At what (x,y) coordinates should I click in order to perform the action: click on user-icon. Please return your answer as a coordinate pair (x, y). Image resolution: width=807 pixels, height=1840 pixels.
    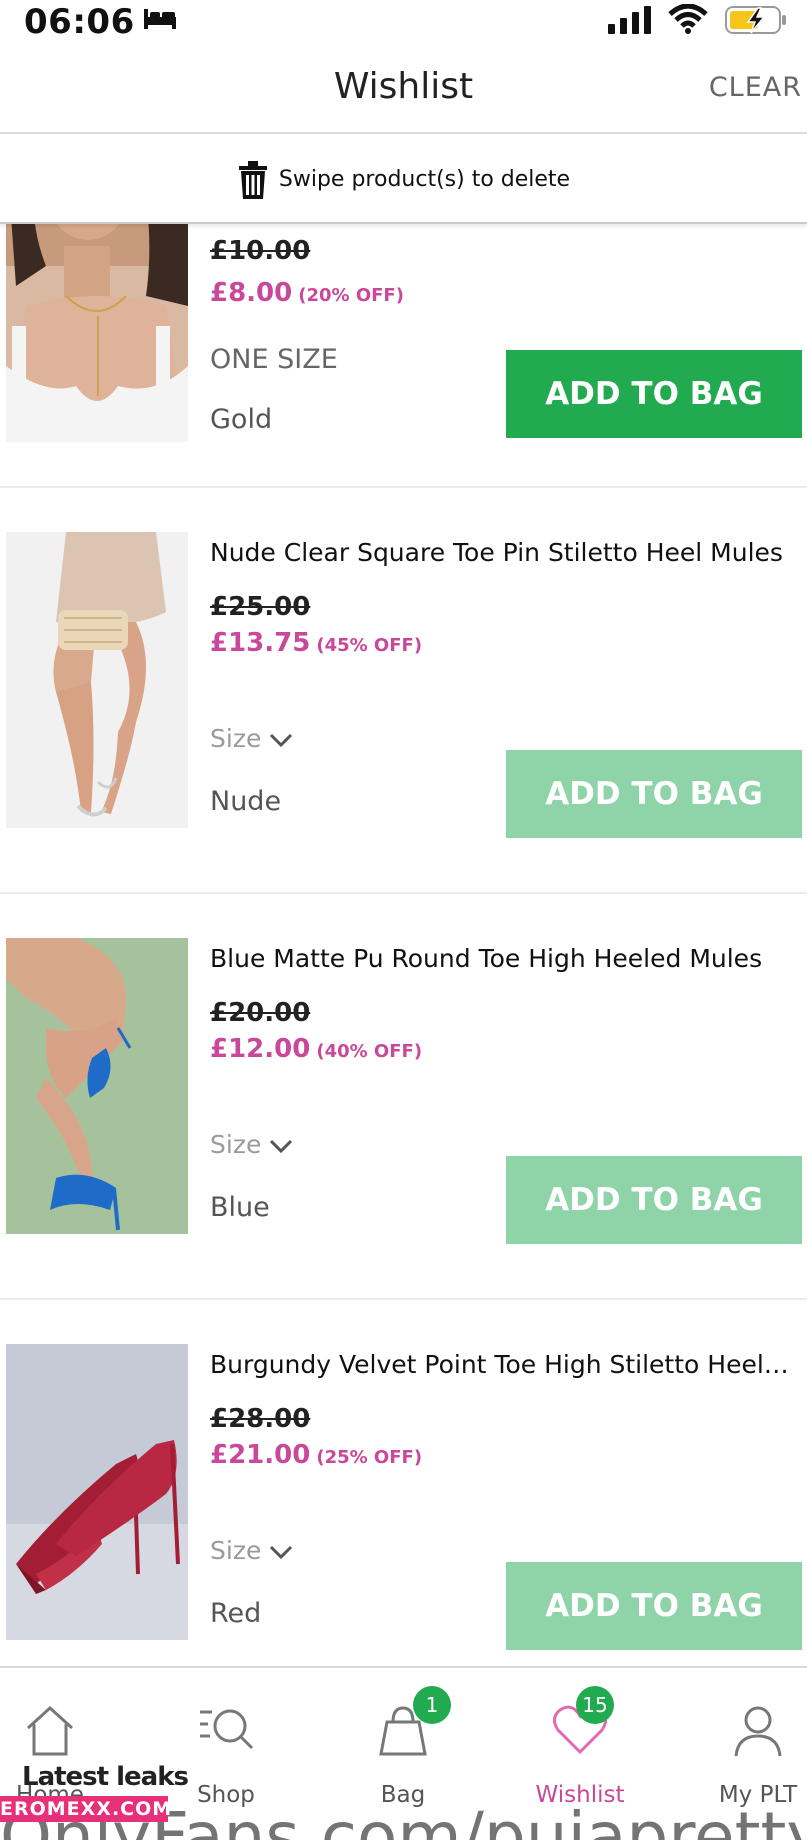
    Looking at the image, I should click on (758, 1731).